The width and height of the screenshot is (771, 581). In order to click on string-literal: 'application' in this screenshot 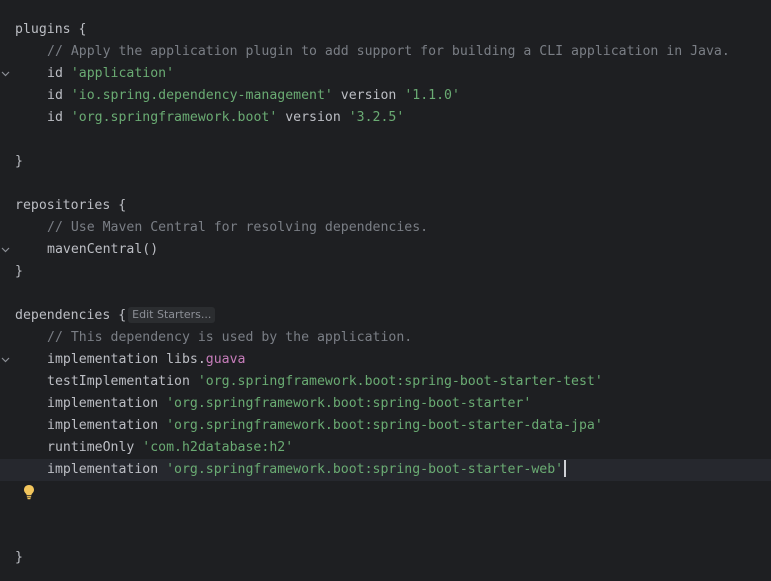, I will do `click(122, 73)`.